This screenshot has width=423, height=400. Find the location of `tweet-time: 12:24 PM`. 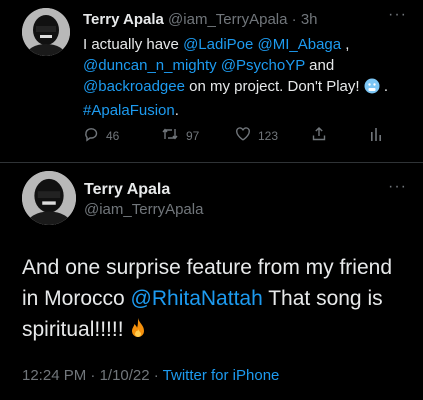

tweet-time: 12:24 PM is located at coordinates (54, 375).